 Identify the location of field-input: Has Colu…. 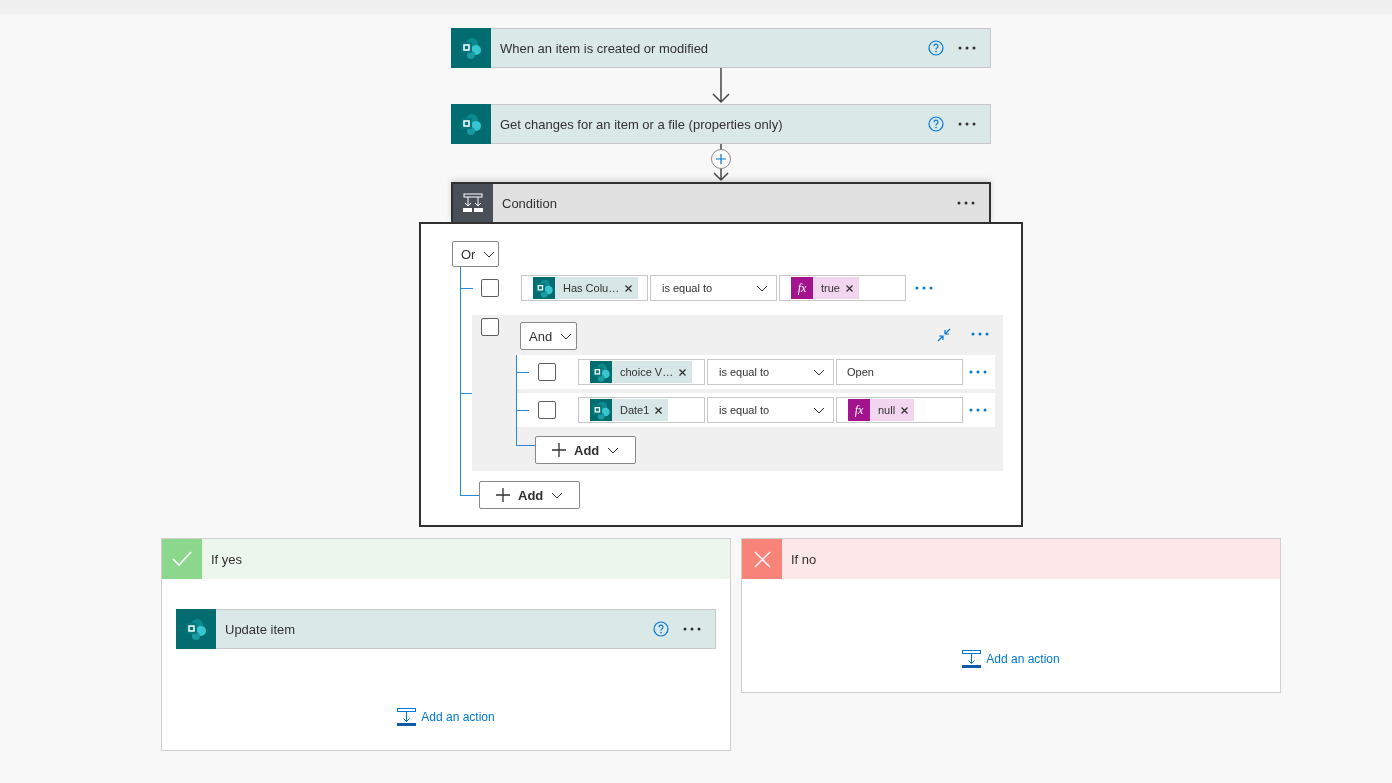
(584, 288).